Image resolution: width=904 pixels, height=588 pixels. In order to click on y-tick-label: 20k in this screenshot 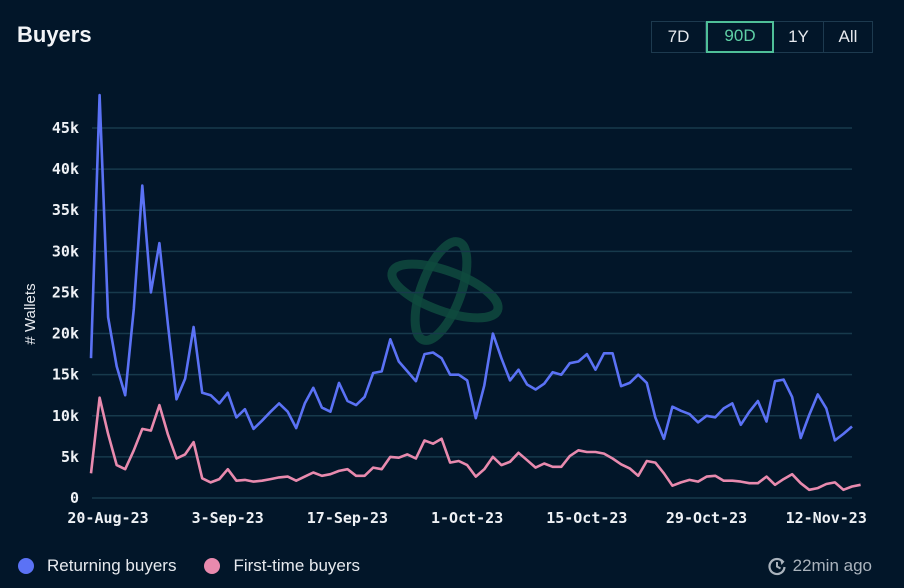, I will do `click(65, 334)`.